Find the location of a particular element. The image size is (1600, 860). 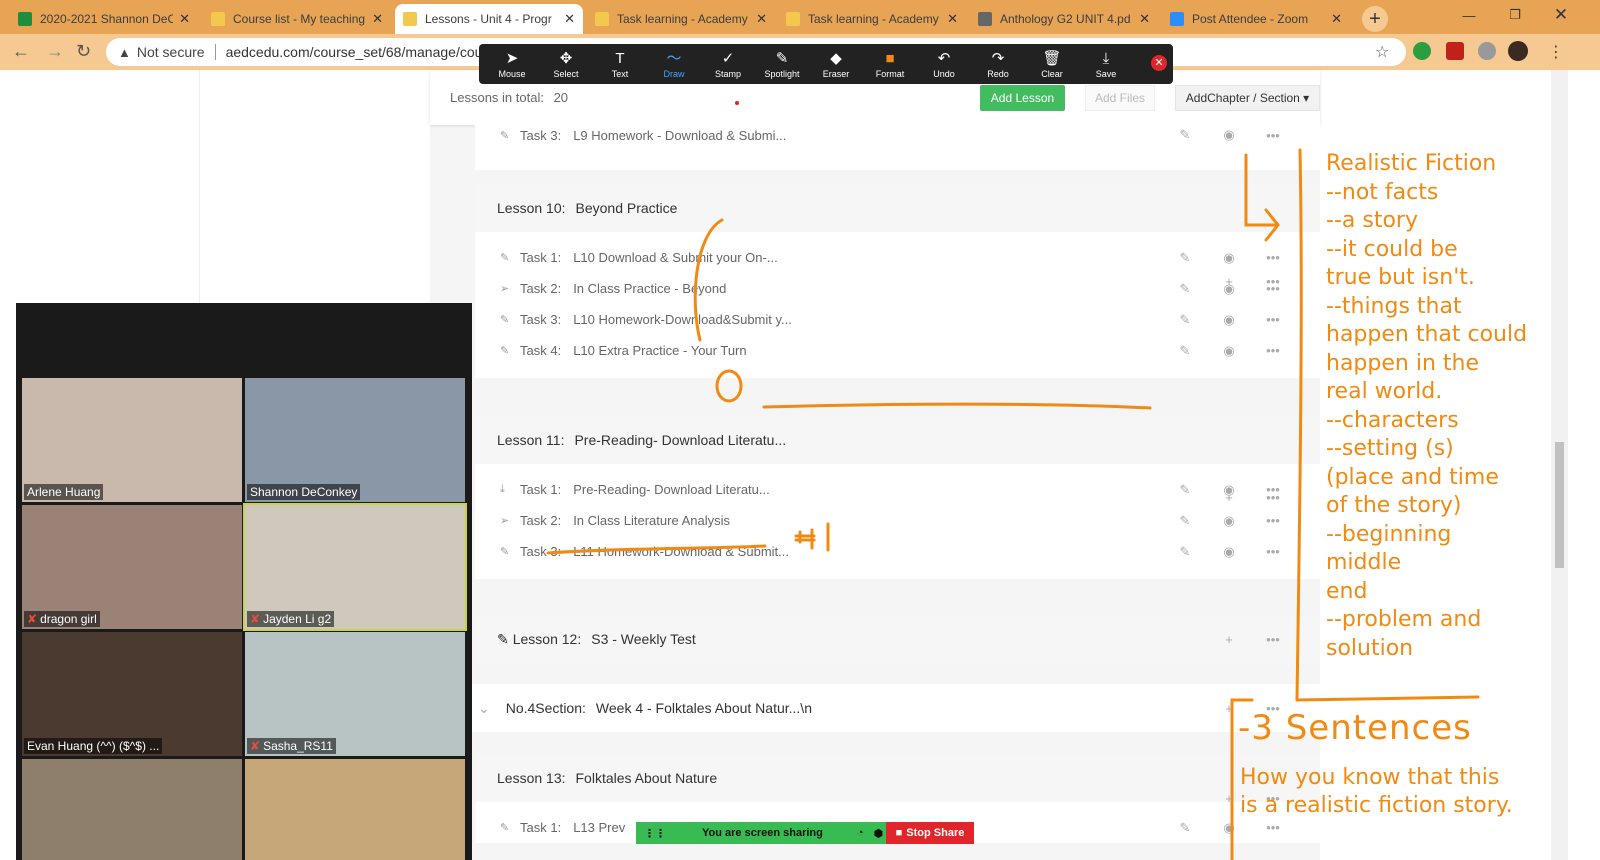

minimize-button: — is located at coordinates (1469, 15).